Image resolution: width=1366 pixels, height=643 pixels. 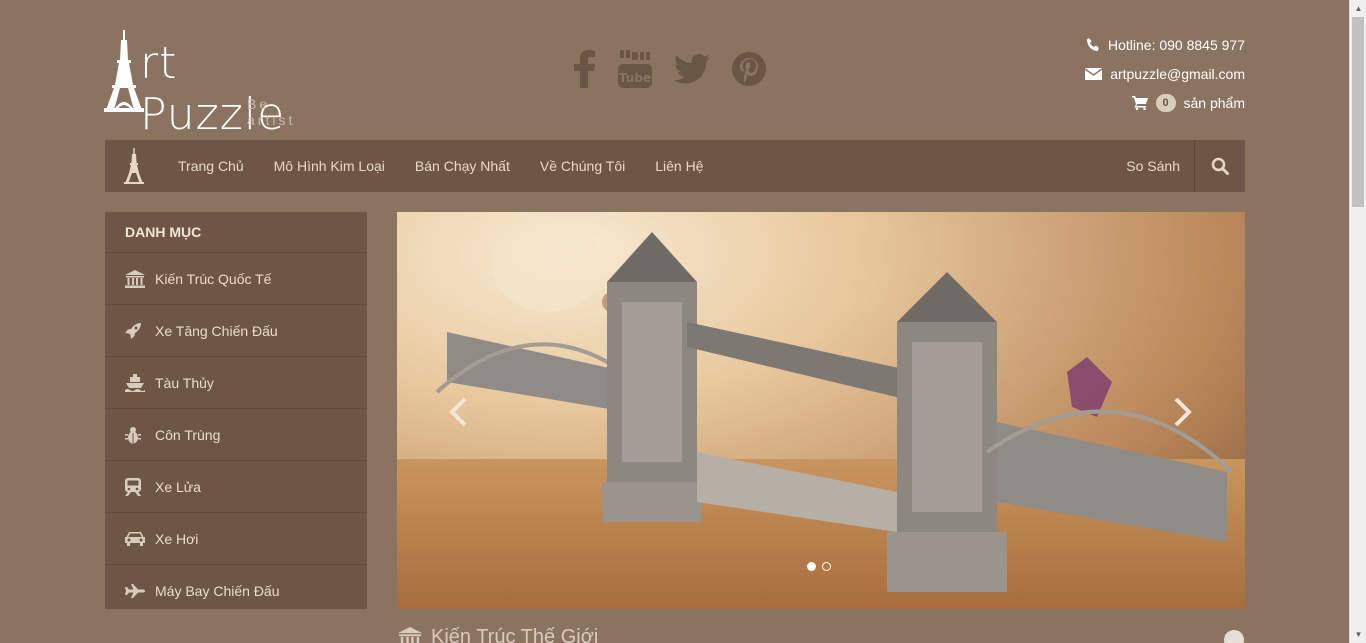 I want to click on social-links: Tube, so click(x=670, y=69).